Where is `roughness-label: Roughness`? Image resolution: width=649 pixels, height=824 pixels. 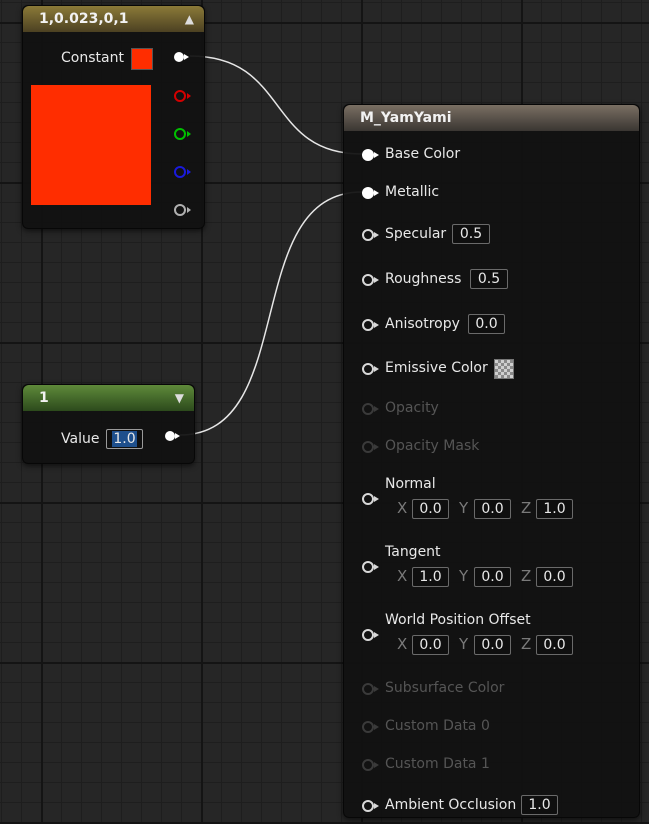
roughness-label: Roughness is located at coordinates (423, 279).